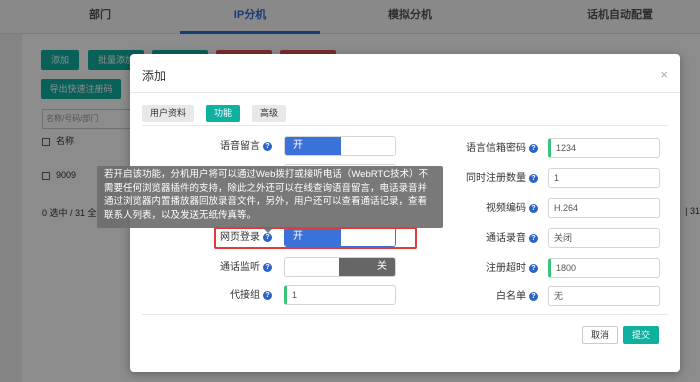 This screenshot has width=700, height=382. Describe the element at coordinates (269, 113) in the screenshot. I see `tab-advanced: 高级` at that location.